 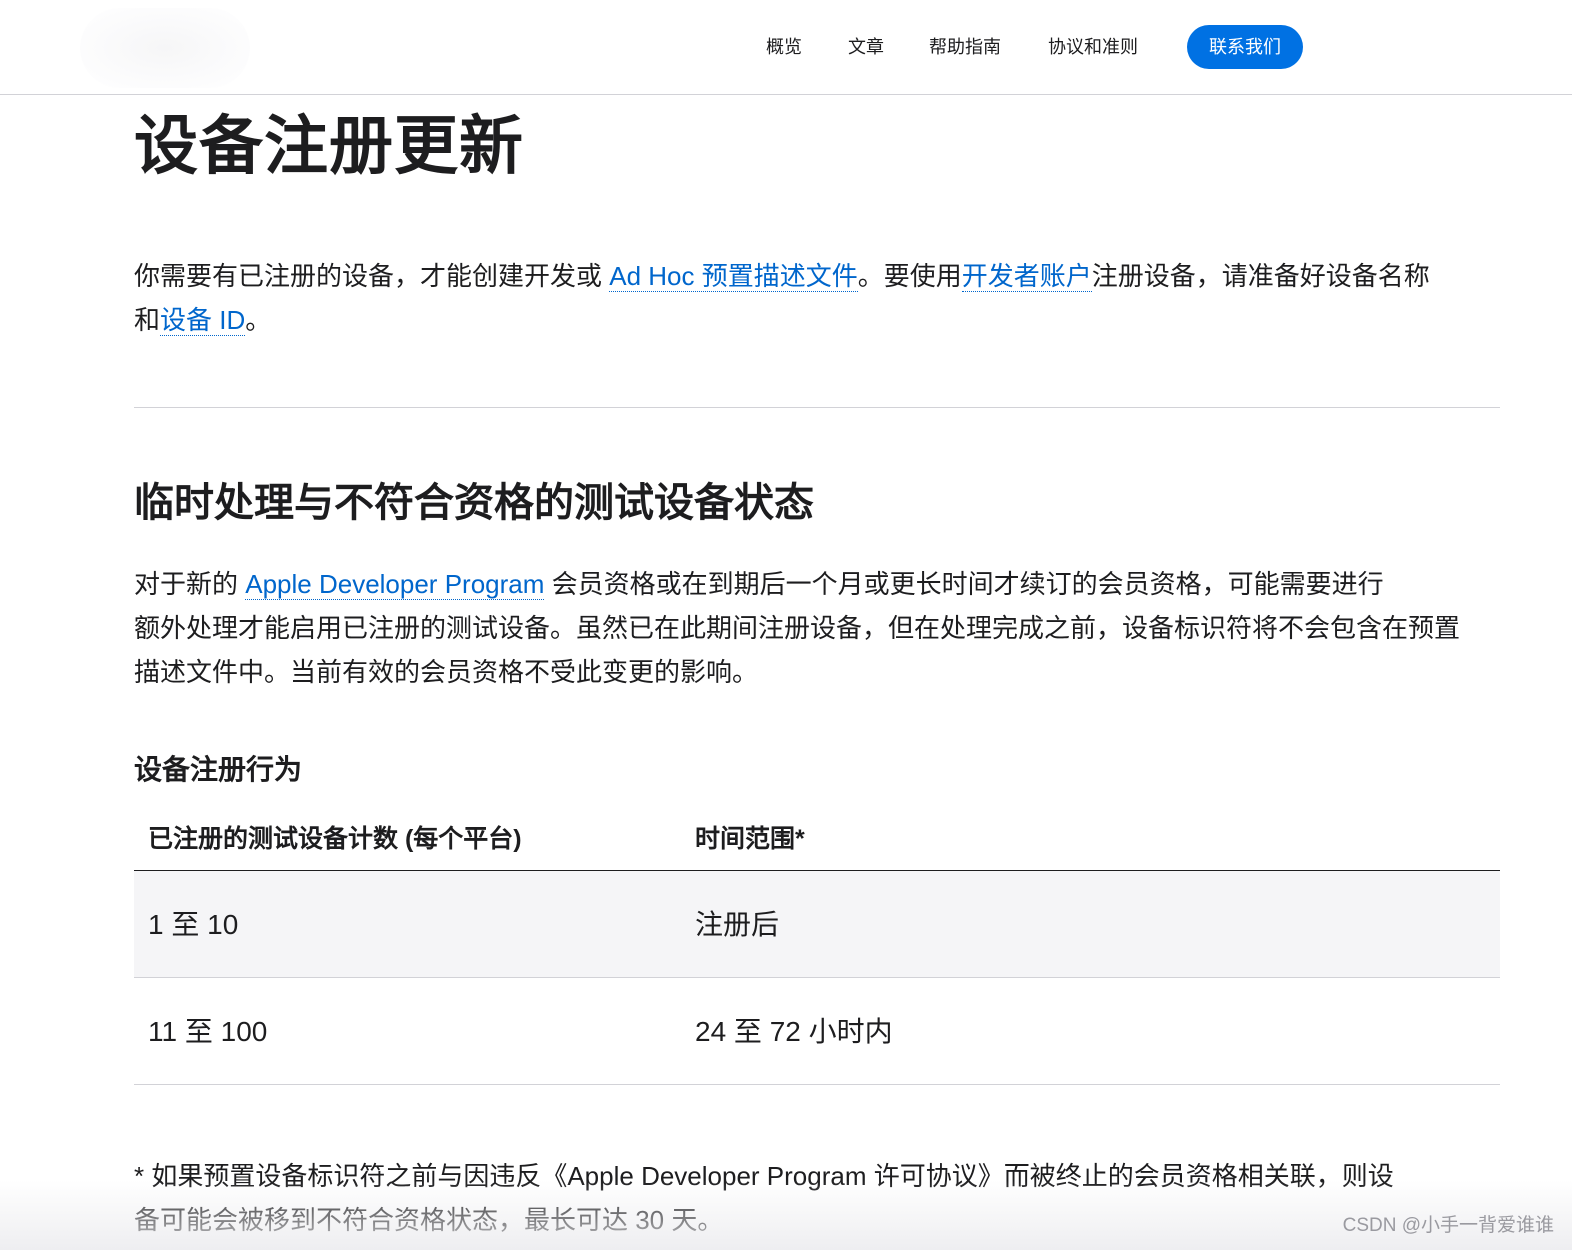 I want to click on section-heading: 临时处理与不符合资格的测试设备状态, so click(x=474, y=503).